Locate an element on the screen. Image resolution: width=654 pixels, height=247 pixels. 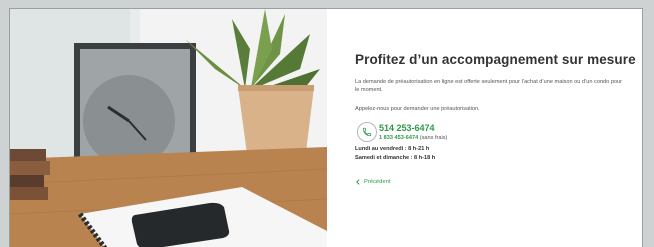
back-link-label: Précédent is located at coordinates (377, 182).